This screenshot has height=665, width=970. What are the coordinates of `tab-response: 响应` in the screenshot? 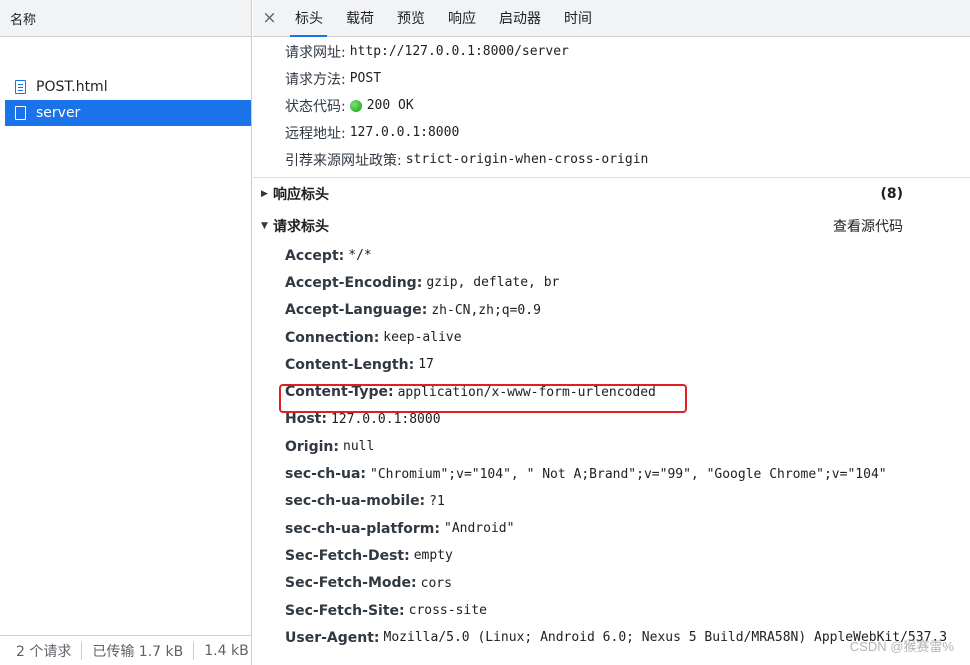 It's located at (464, 18).